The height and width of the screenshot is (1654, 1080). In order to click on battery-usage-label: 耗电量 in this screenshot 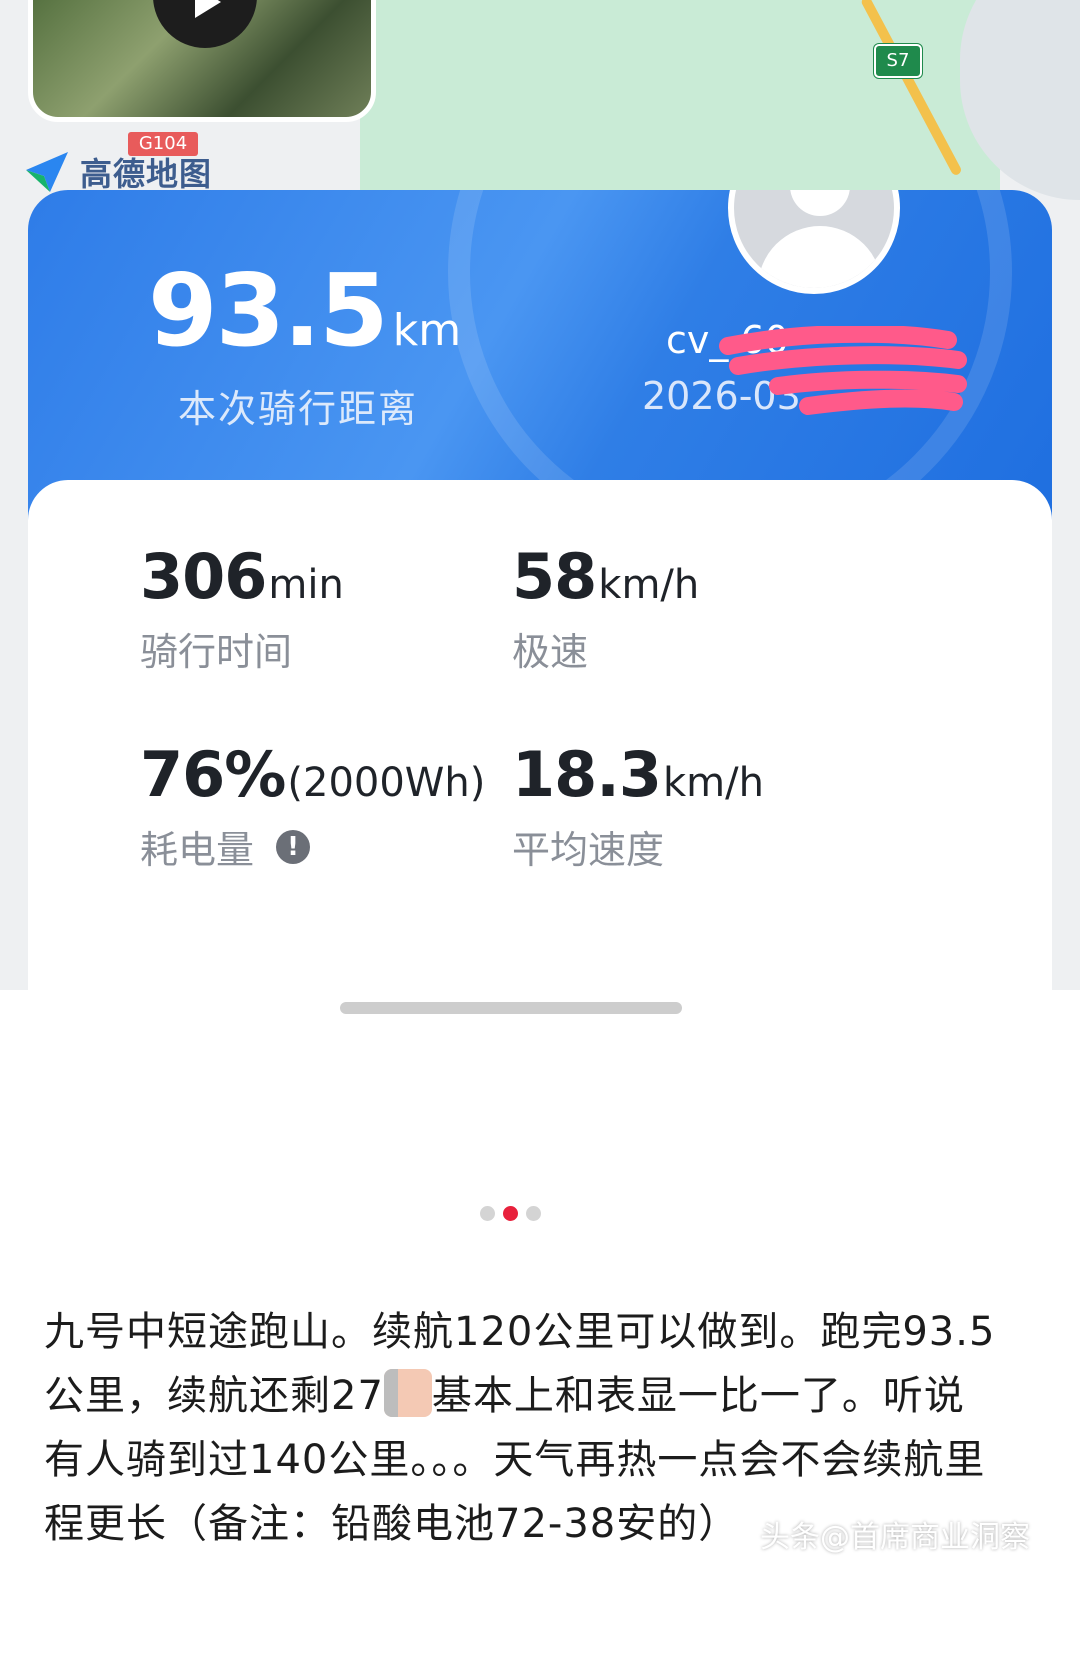, I will do `click(197, 850)`.